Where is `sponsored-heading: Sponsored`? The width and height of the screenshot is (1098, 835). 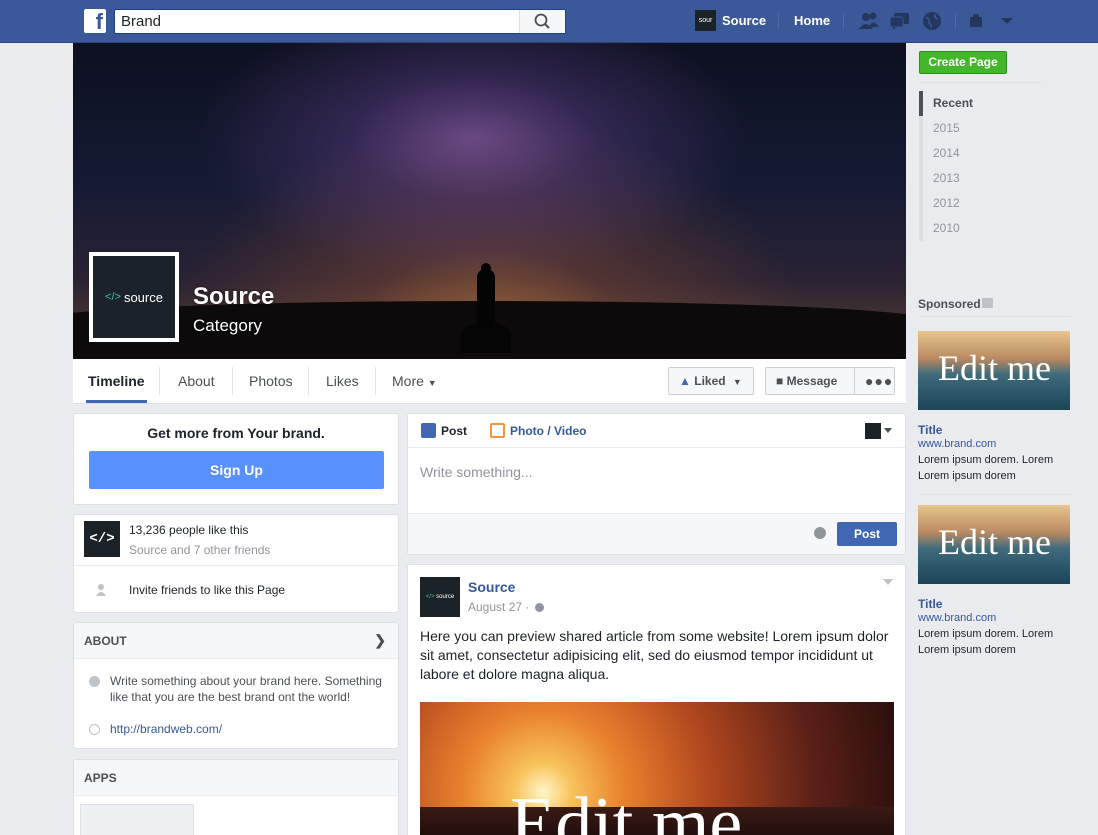 sponsored-heading: Sponsored is located at coordinates (949, 304).